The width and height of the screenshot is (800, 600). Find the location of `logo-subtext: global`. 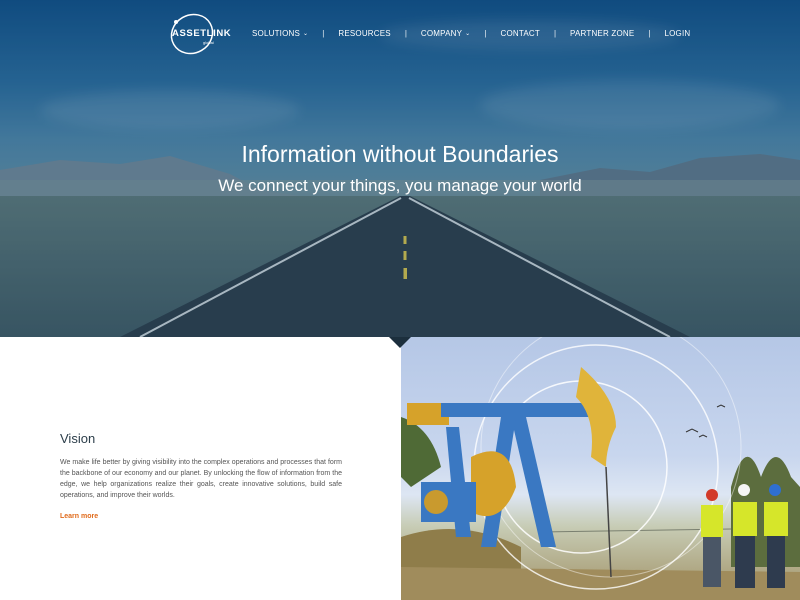

logo-subtext: global is located at coordinates (208, 42).